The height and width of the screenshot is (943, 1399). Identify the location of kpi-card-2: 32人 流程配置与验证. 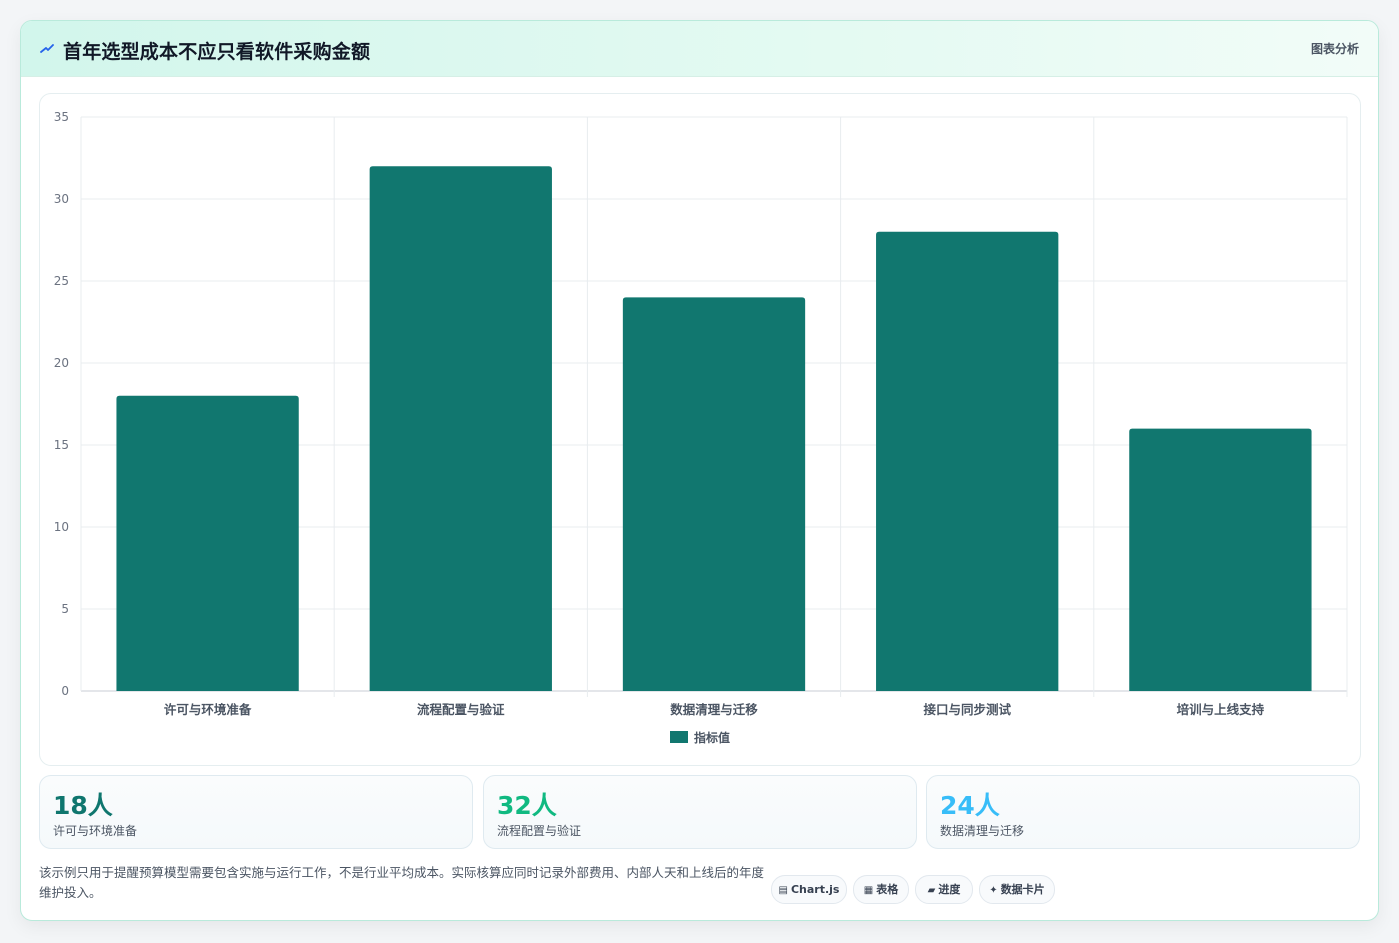
(700, 812).